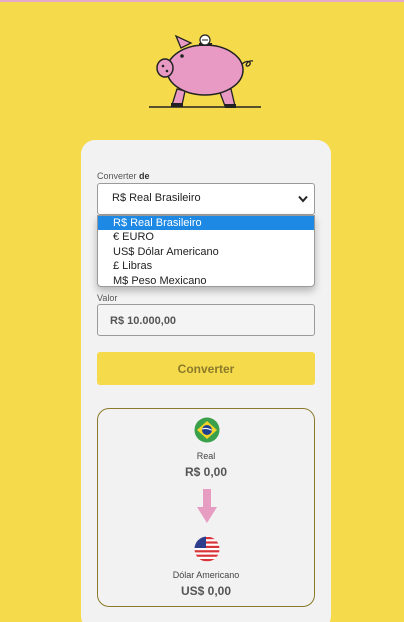  I want to click on from-currency-name: Real, so click(206, 456).